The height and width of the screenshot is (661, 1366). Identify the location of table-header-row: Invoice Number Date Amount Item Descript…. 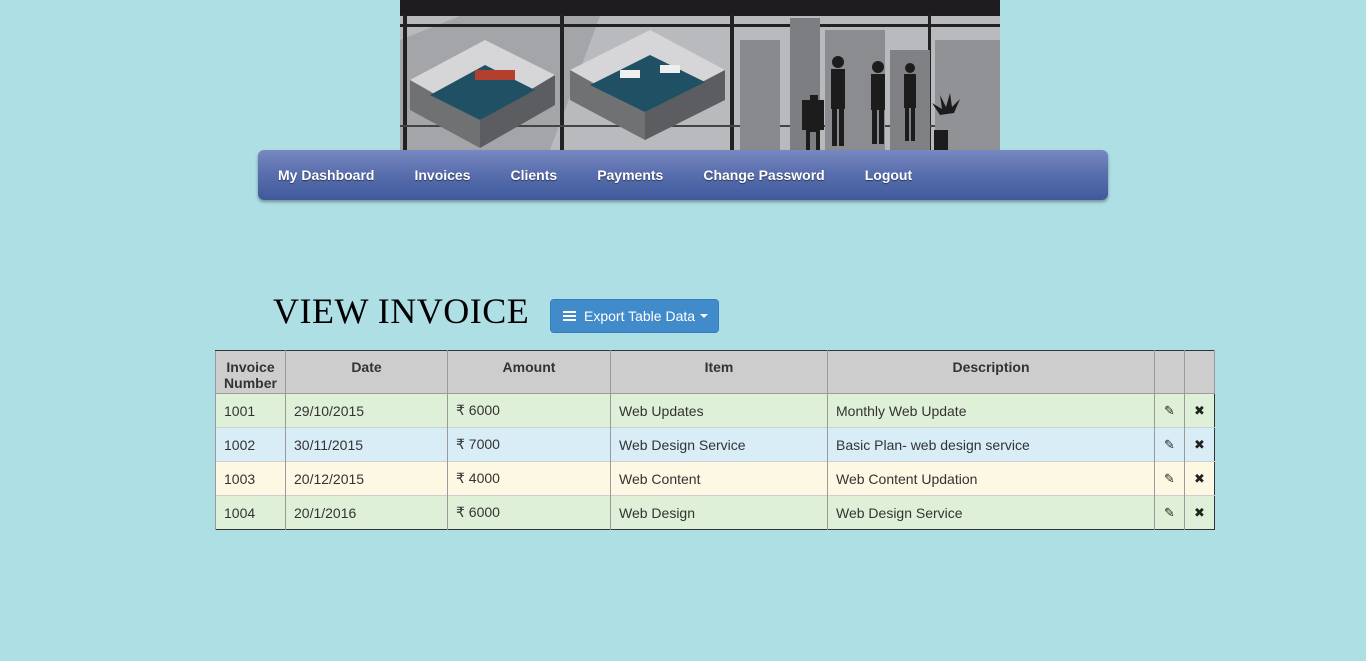
(715, 372).